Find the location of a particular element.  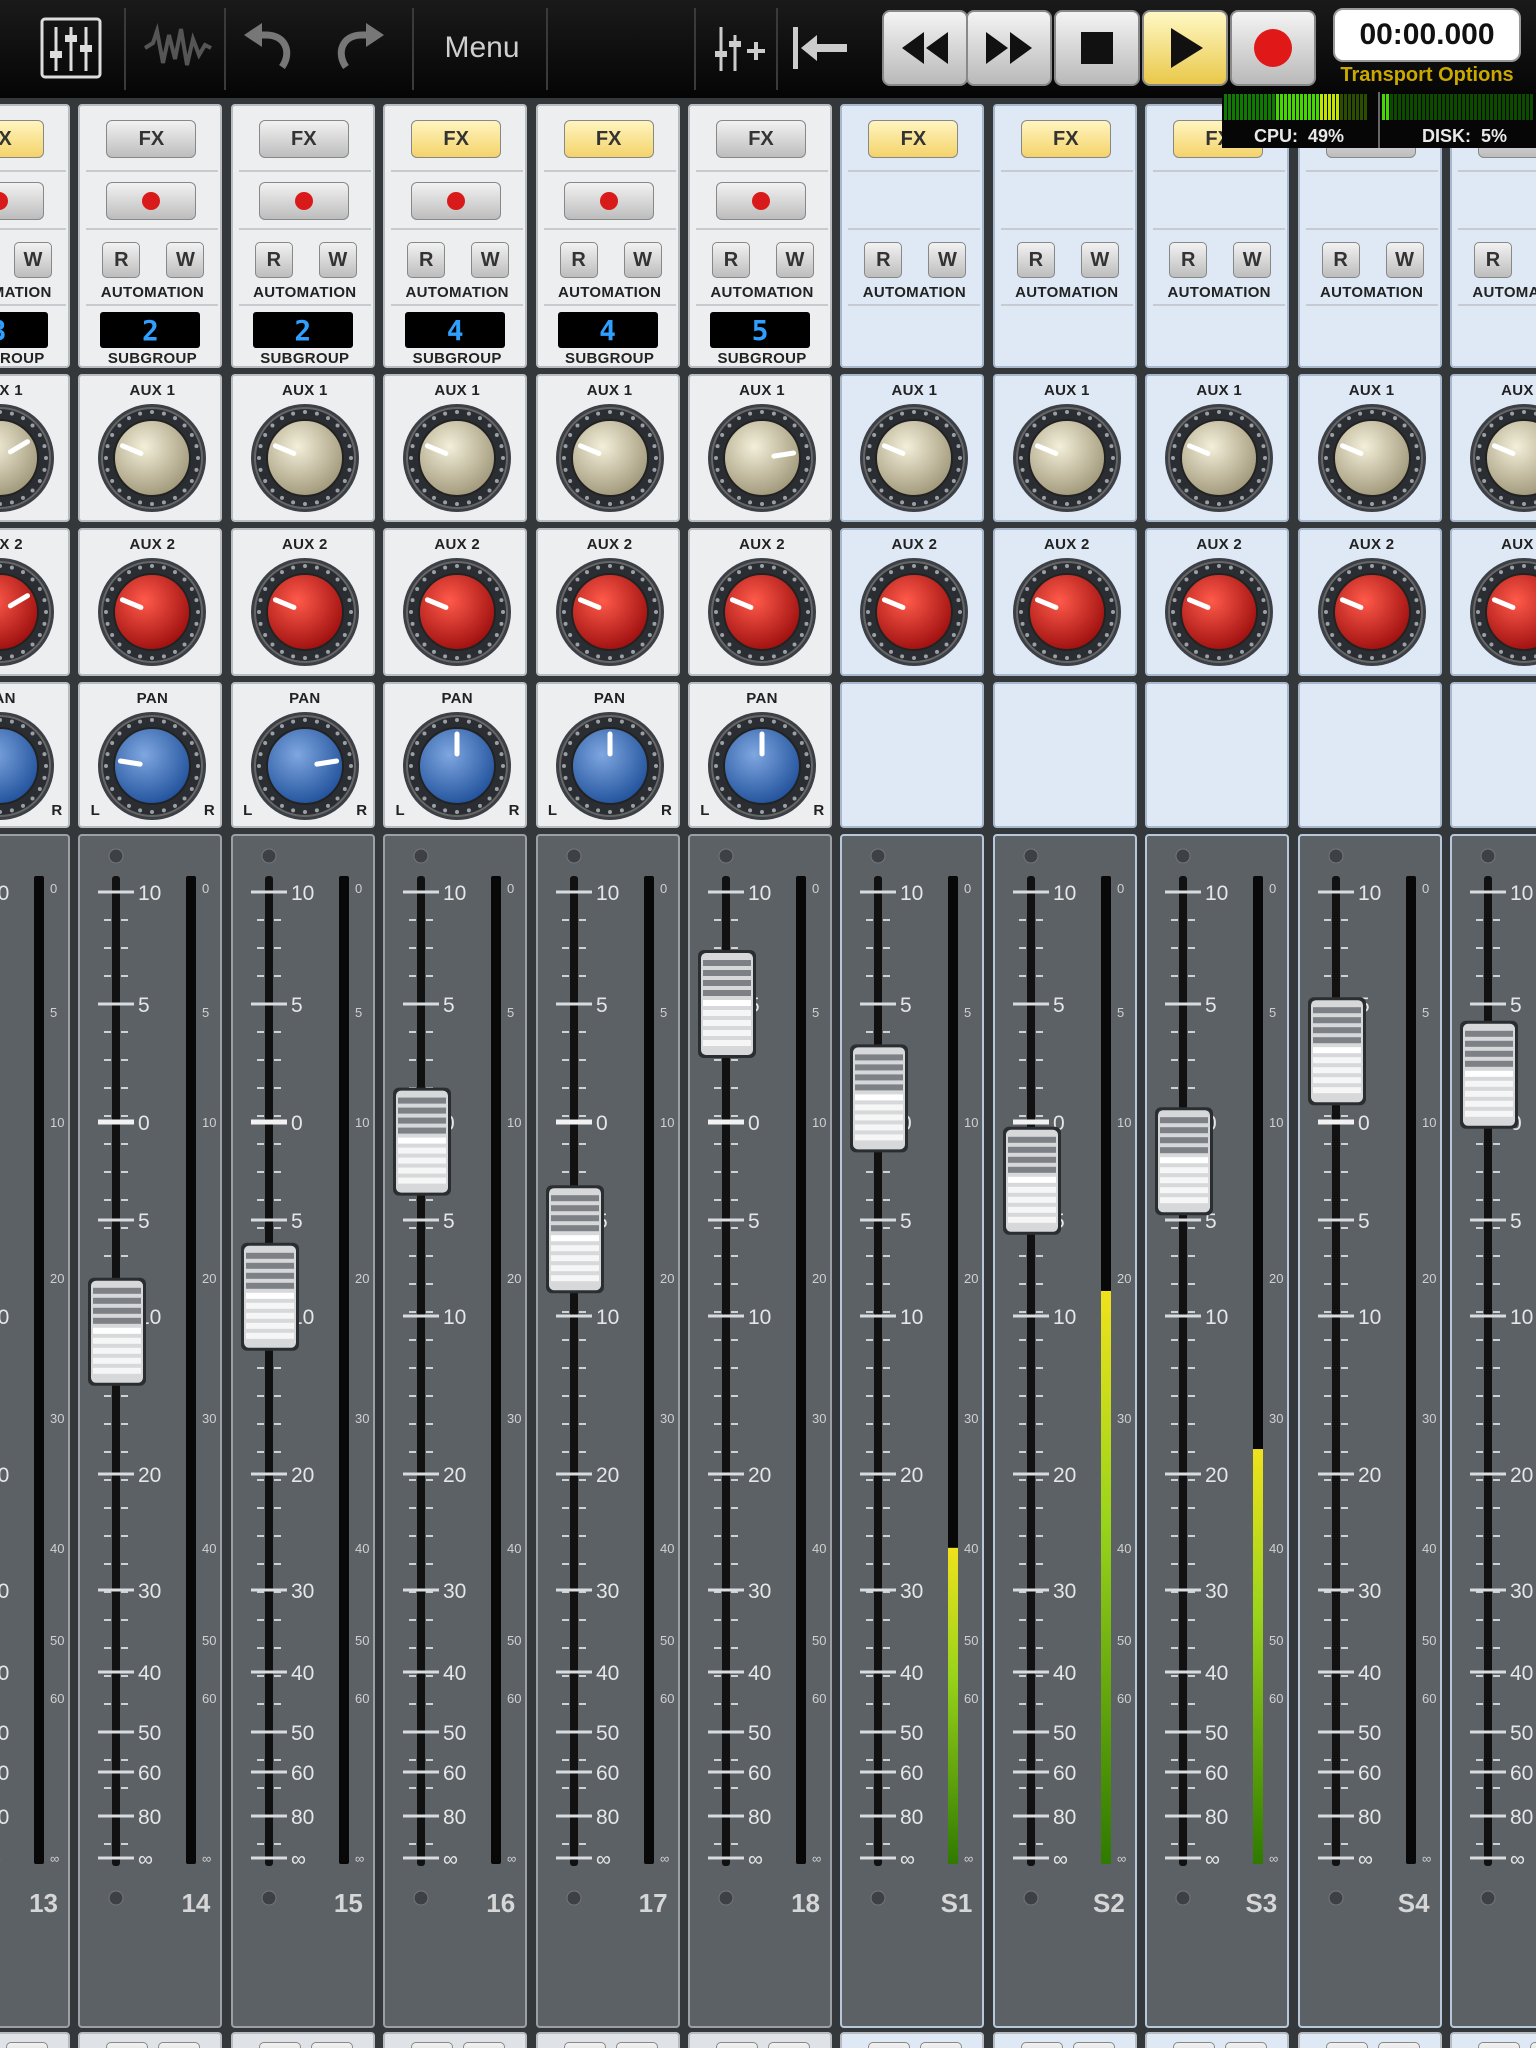

fader-scale-label: ∞ is located at coordinates (907, 1859).